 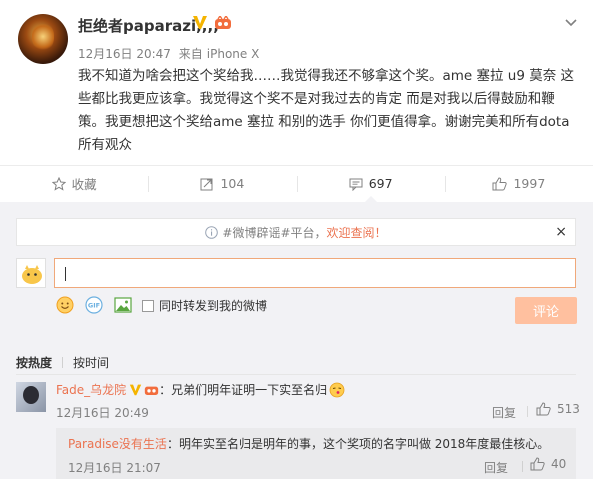 What do you see at coordinates (358, 444) in the screenshot?
I see `sub-reply-text: ：明年实至名归是明年的事，这个奖项的名字叫做 2018年度最佳核心。` at bounding box center [358, 444].